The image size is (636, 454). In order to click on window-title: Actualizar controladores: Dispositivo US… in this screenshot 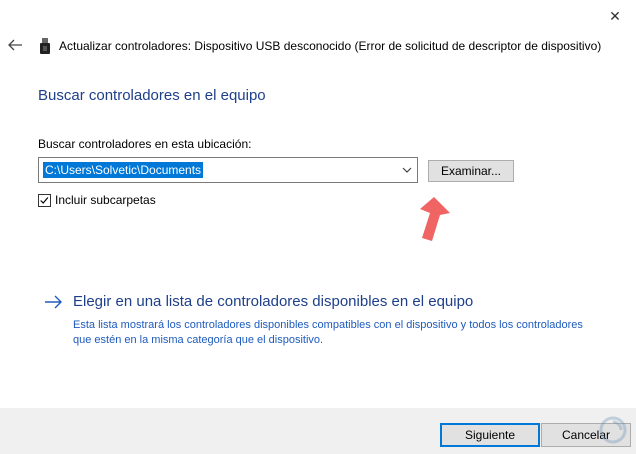, I will do `click(330, 46)`.